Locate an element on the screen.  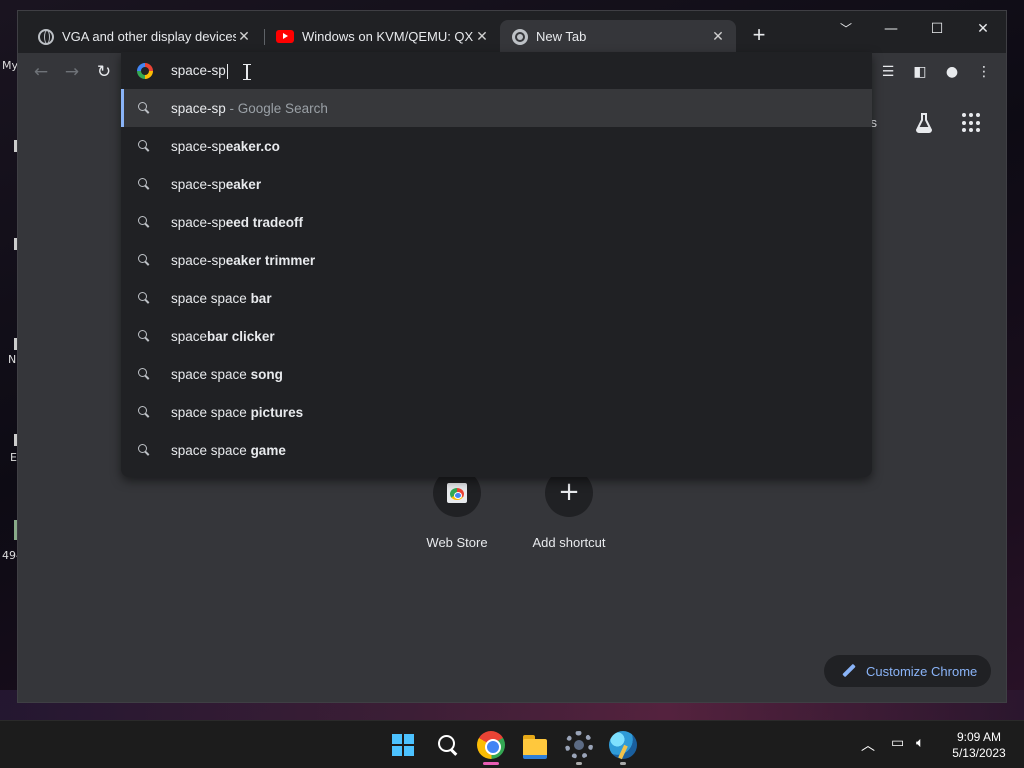
omnibox-suggestion: space-sp eaker.co is located at coordinates (496, 146).